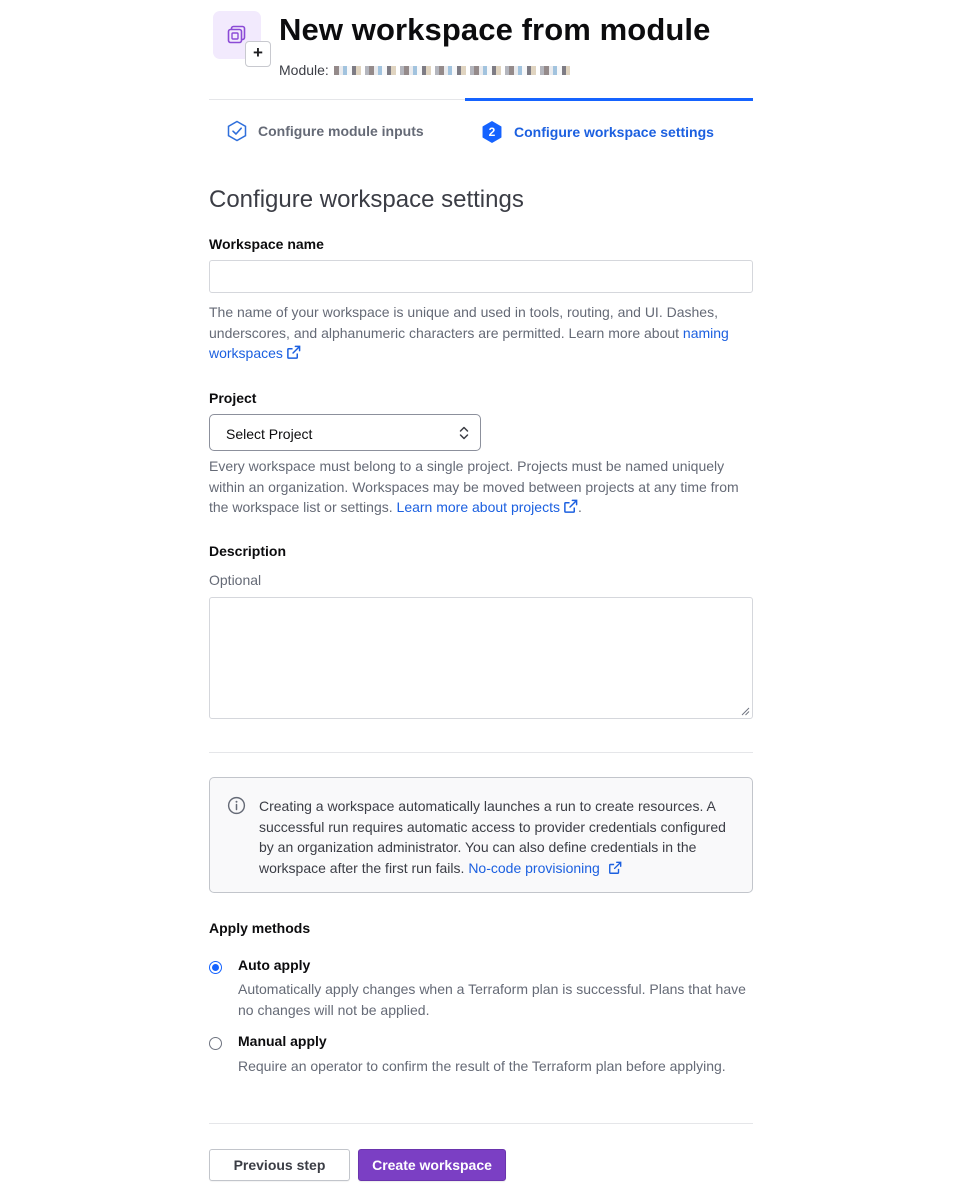 This screenshot has width=960, height=1200. What do you see at coordinates (282, 1041) in the screenshot?
I see `manual-apply-label: Manual apply` at bounding box center [282, 1041].